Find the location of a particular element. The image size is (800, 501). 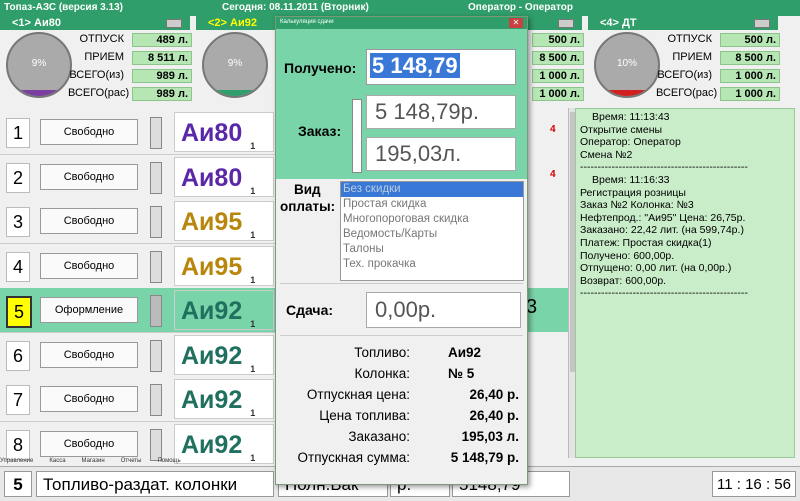

pump-fuel-name: Аи80 is located at coordinates (212, 177).